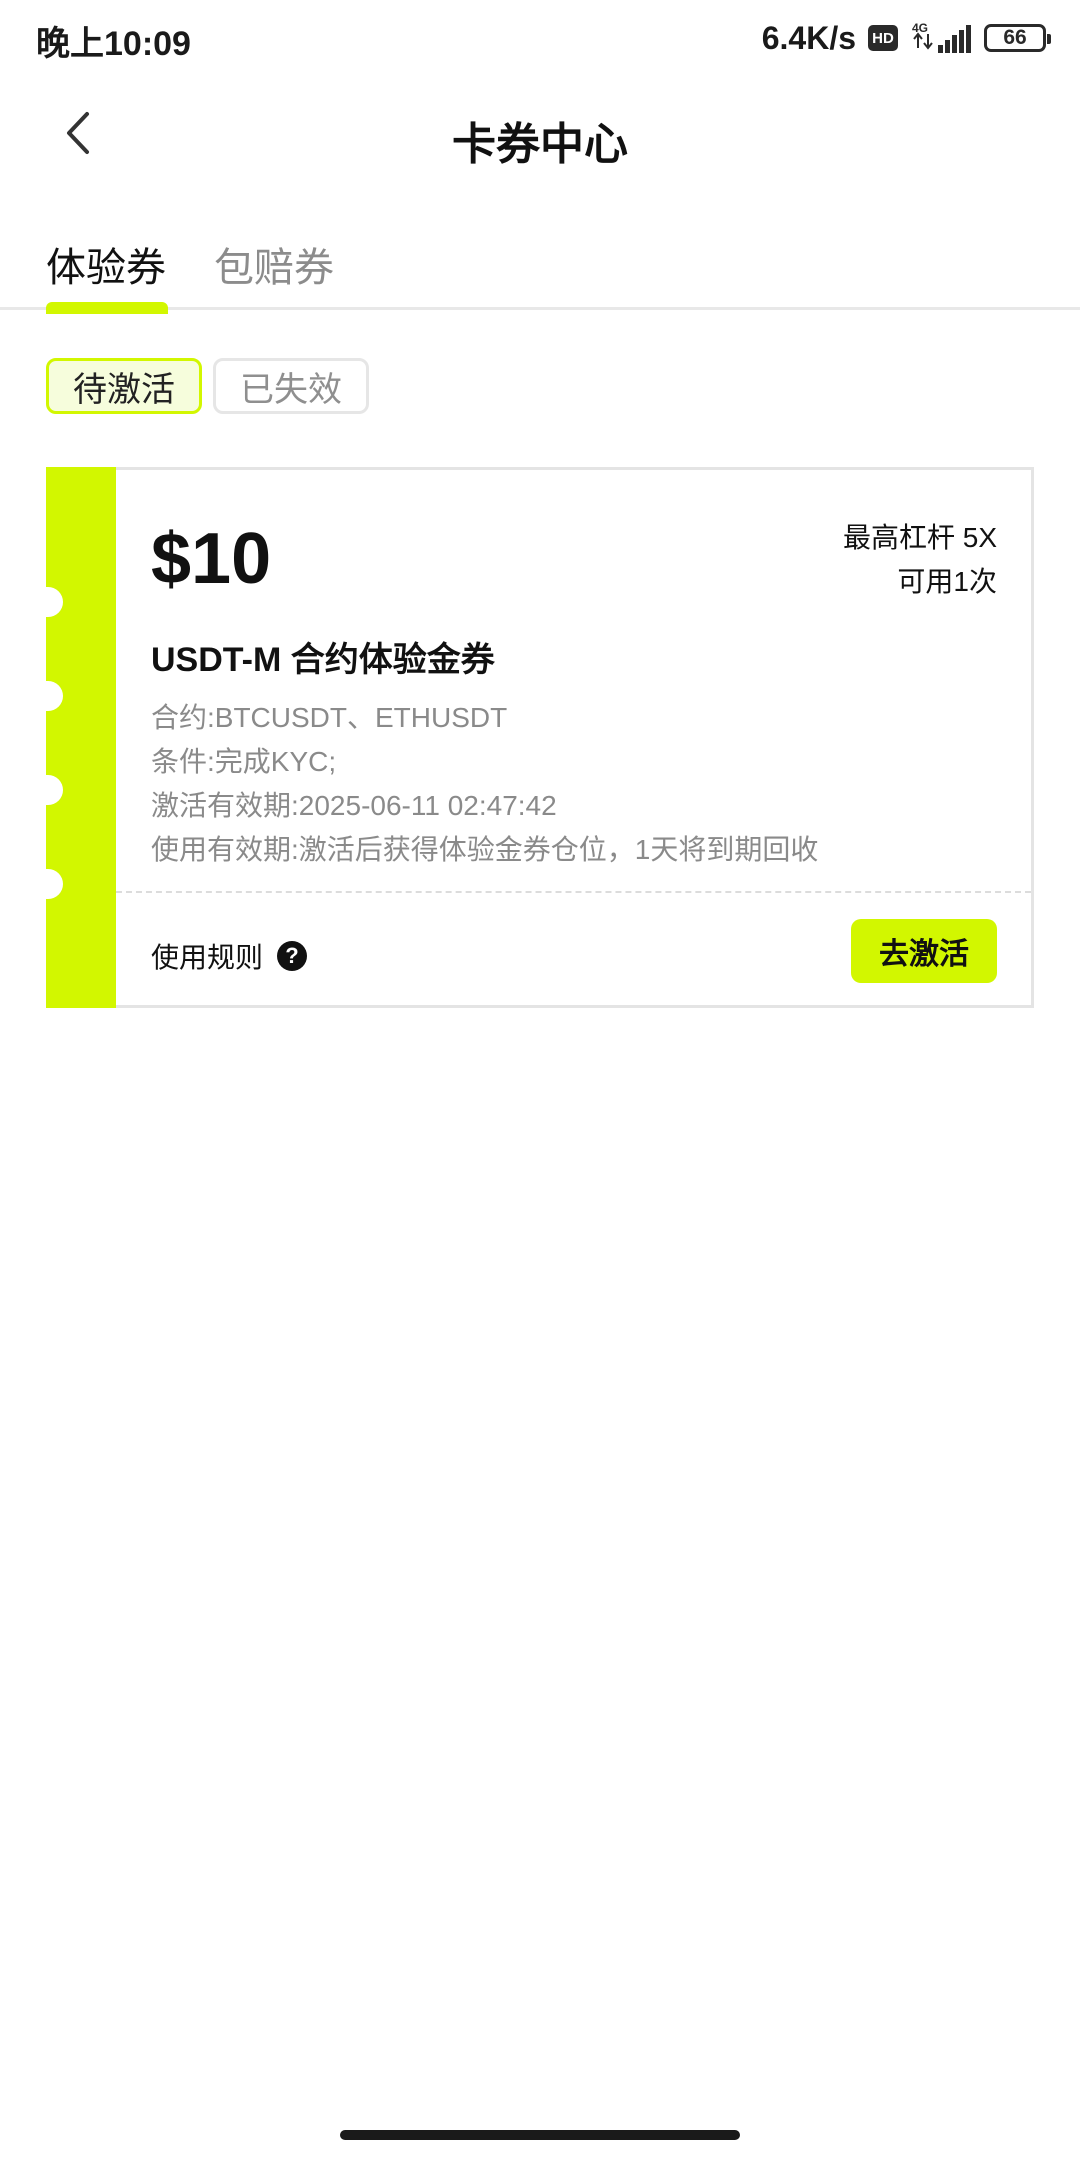  What do you see at coordinates (323, 660) in the screenshot?
I see `coupon-name: USDT-M 合约体验金券` at bounding box center [323, 660].